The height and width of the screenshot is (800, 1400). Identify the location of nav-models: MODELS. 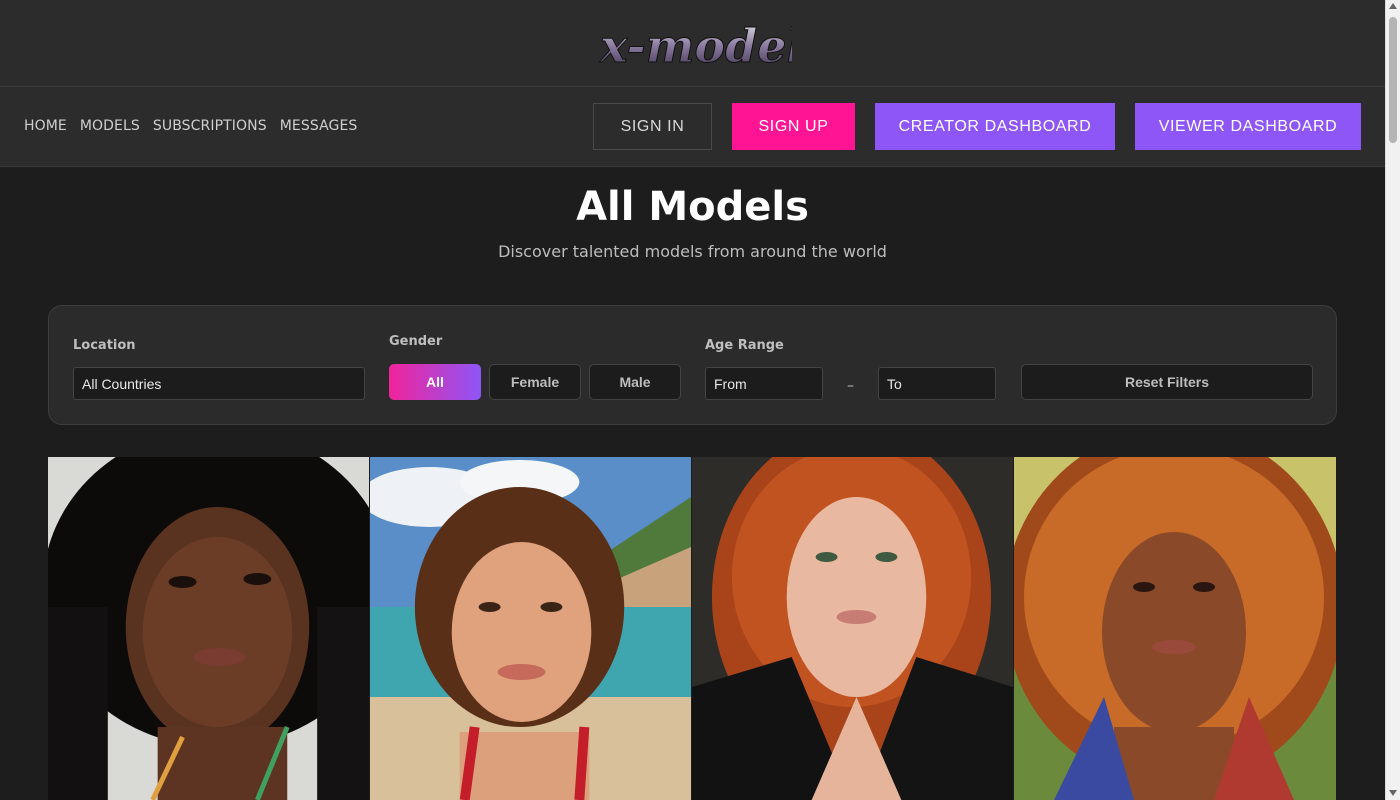
(110, 126).